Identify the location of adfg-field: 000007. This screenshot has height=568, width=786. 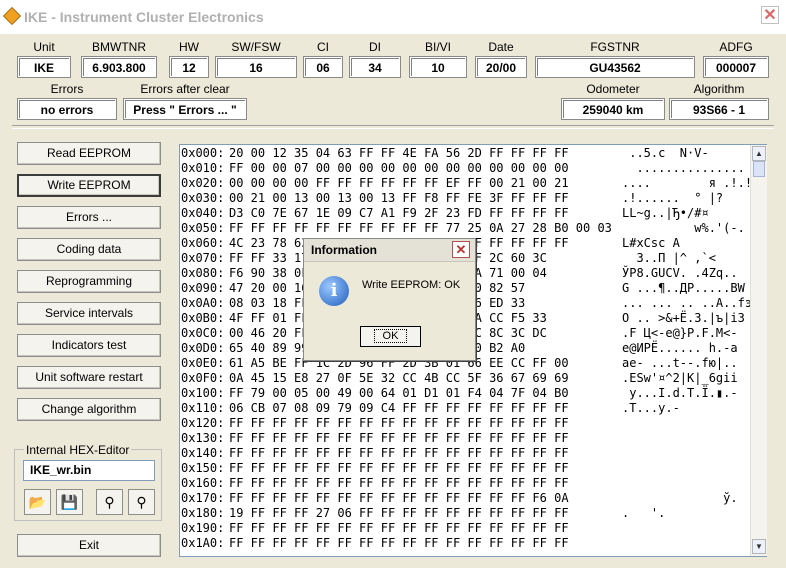
(736, 67).